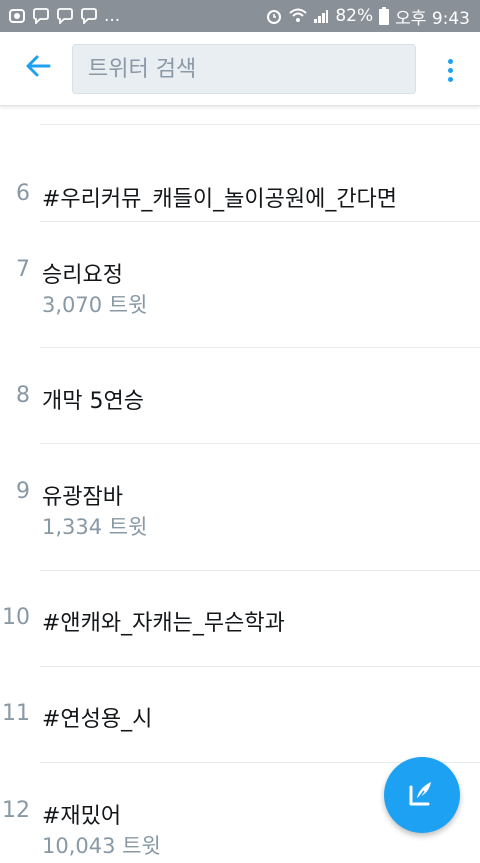 This screenshot has height=863, width=480. I want to click on trend-name: 유광잠바, so click(82, 497).